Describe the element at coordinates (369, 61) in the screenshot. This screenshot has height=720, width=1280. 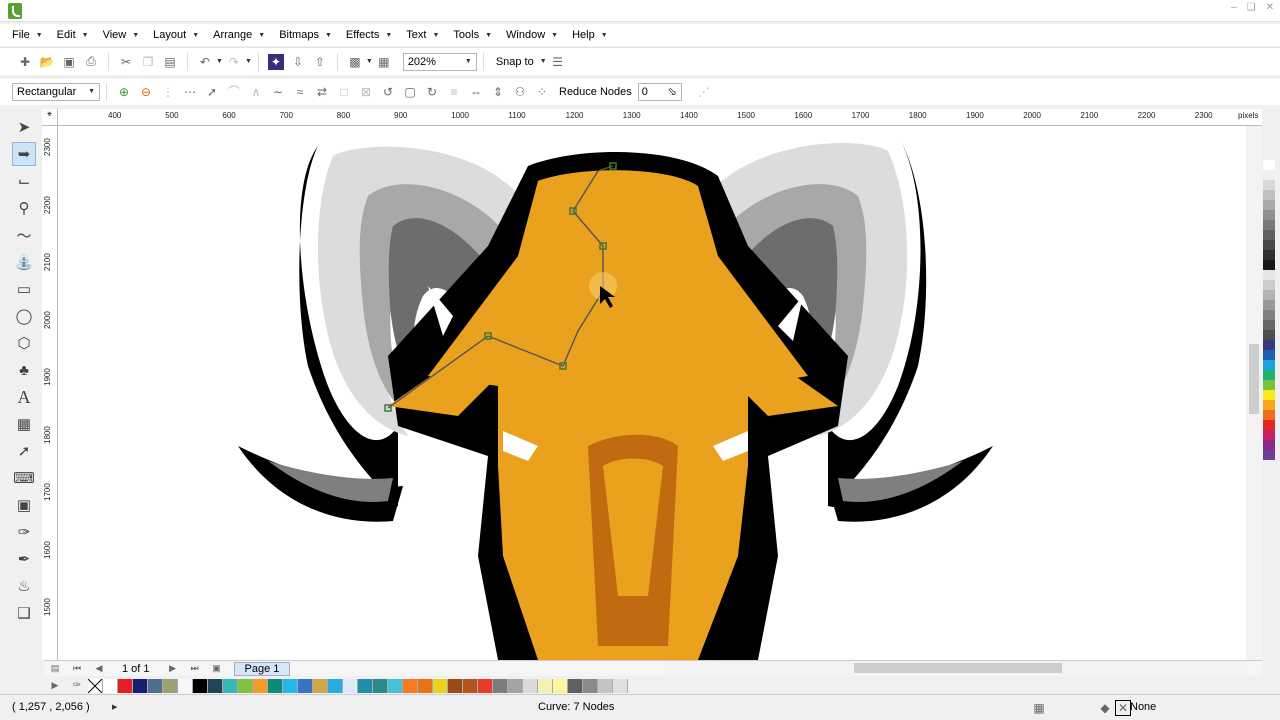
I see `chevron-down-icon: ▼` at that location.